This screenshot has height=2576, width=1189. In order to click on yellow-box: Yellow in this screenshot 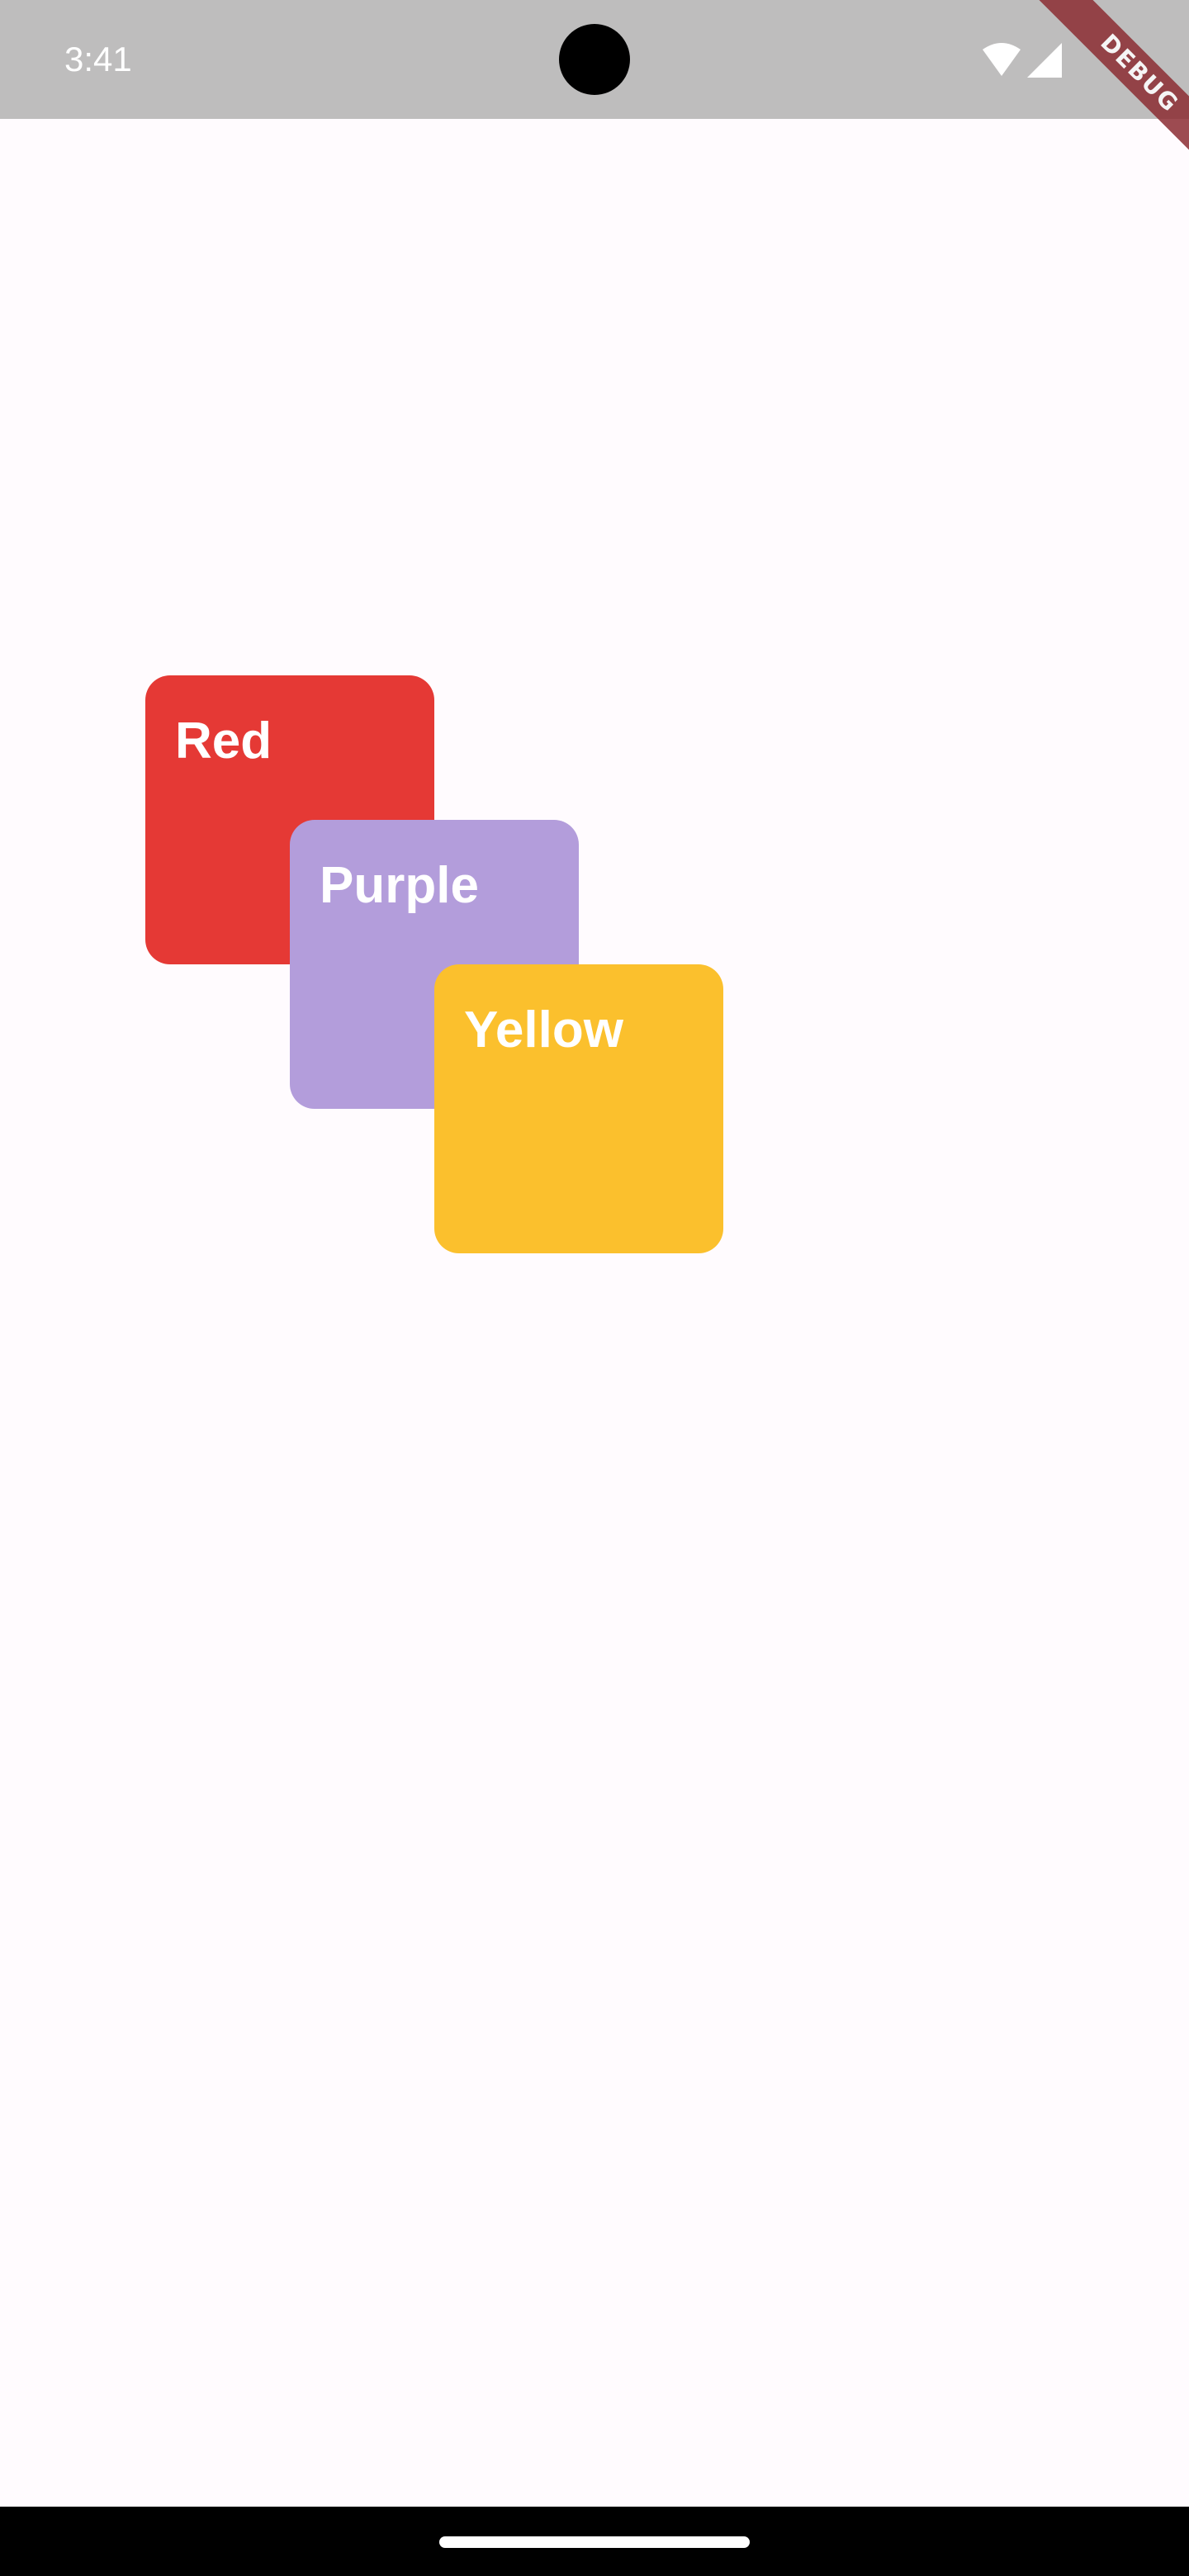, I will do `click(578, 1108)`.